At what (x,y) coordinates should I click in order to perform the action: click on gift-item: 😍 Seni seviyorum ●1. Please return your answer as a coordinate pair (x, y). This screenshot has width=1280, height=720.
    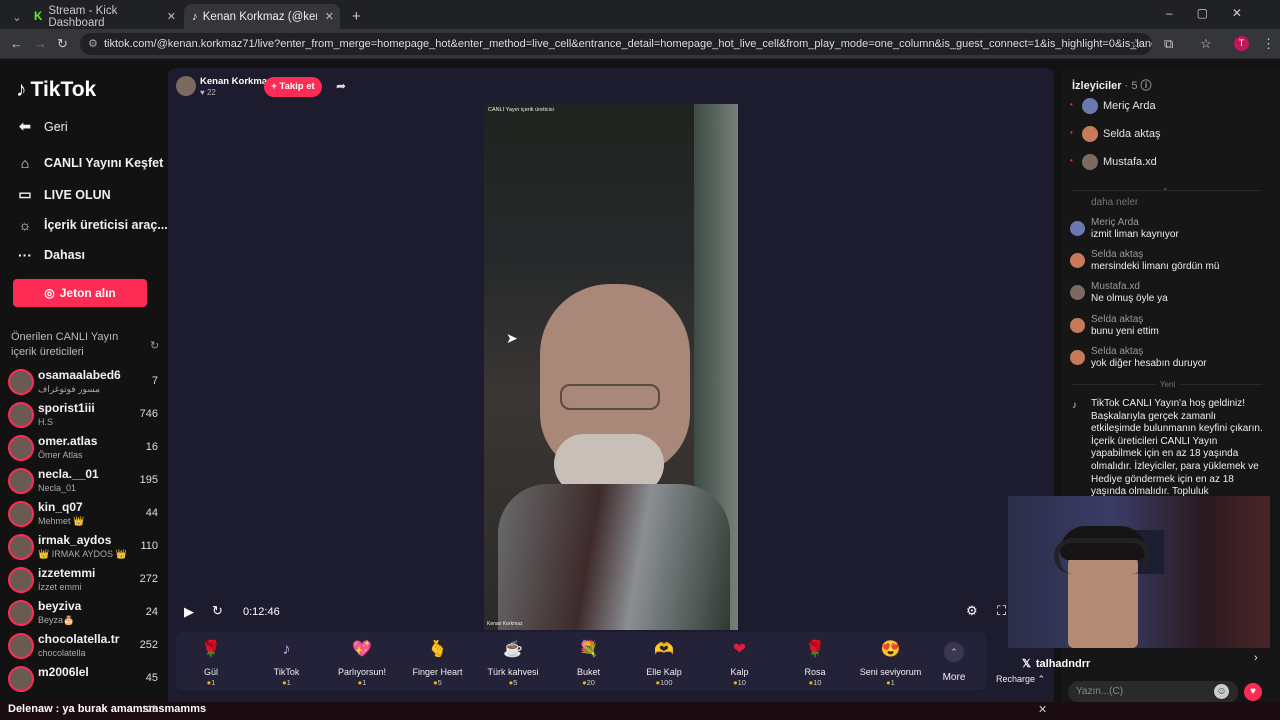
    Looking at the image, I should click on (891, 661).